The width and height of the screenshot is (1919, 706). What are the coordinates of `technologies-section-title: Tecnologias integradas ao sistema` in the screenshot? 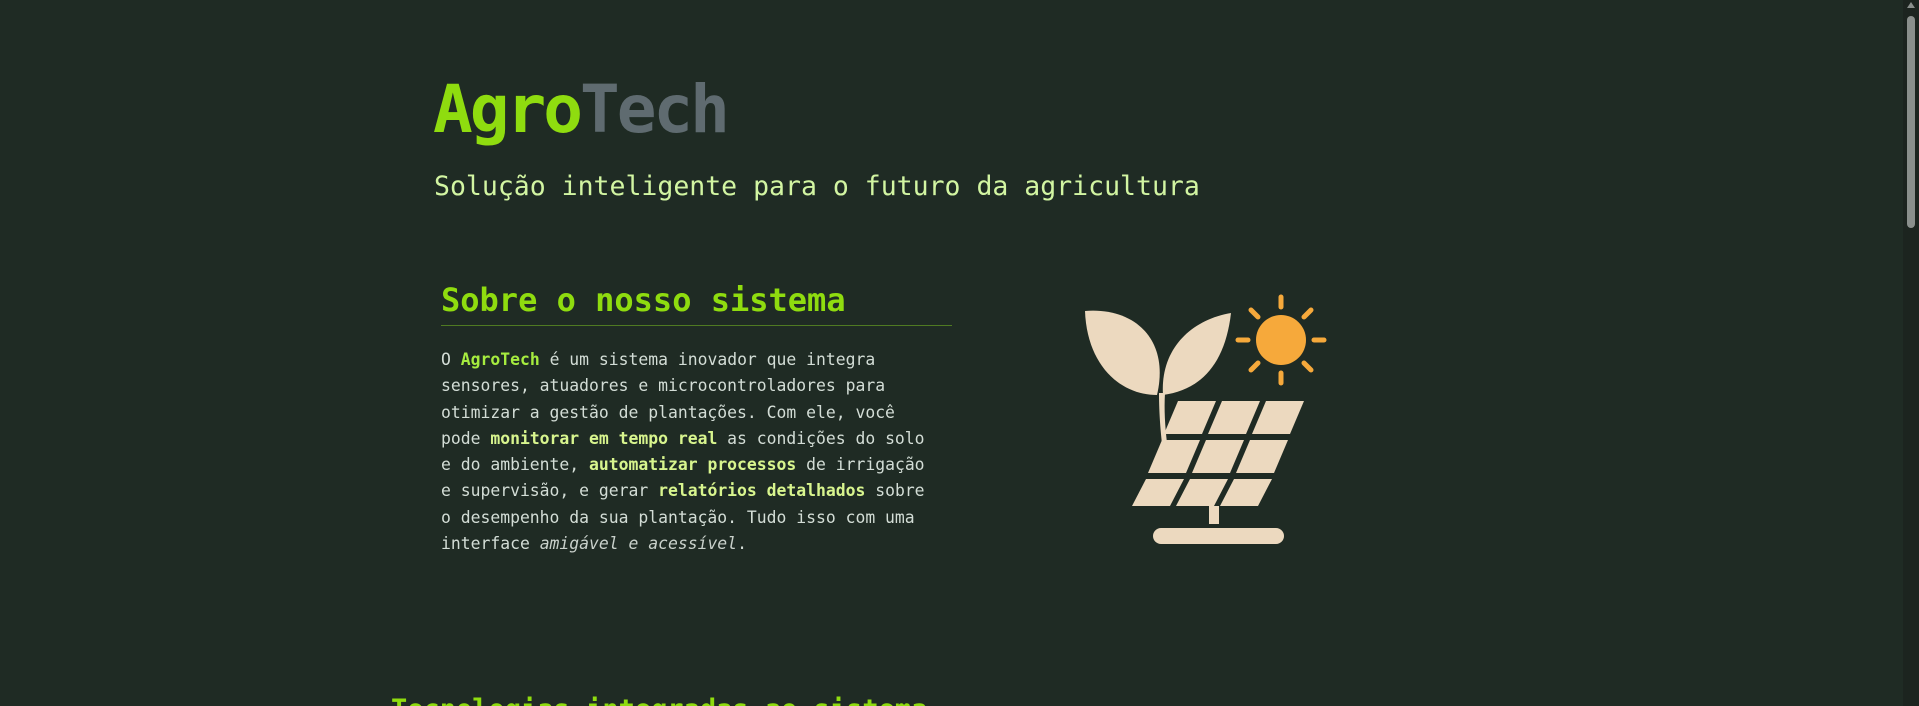 It's located at (659, 699).